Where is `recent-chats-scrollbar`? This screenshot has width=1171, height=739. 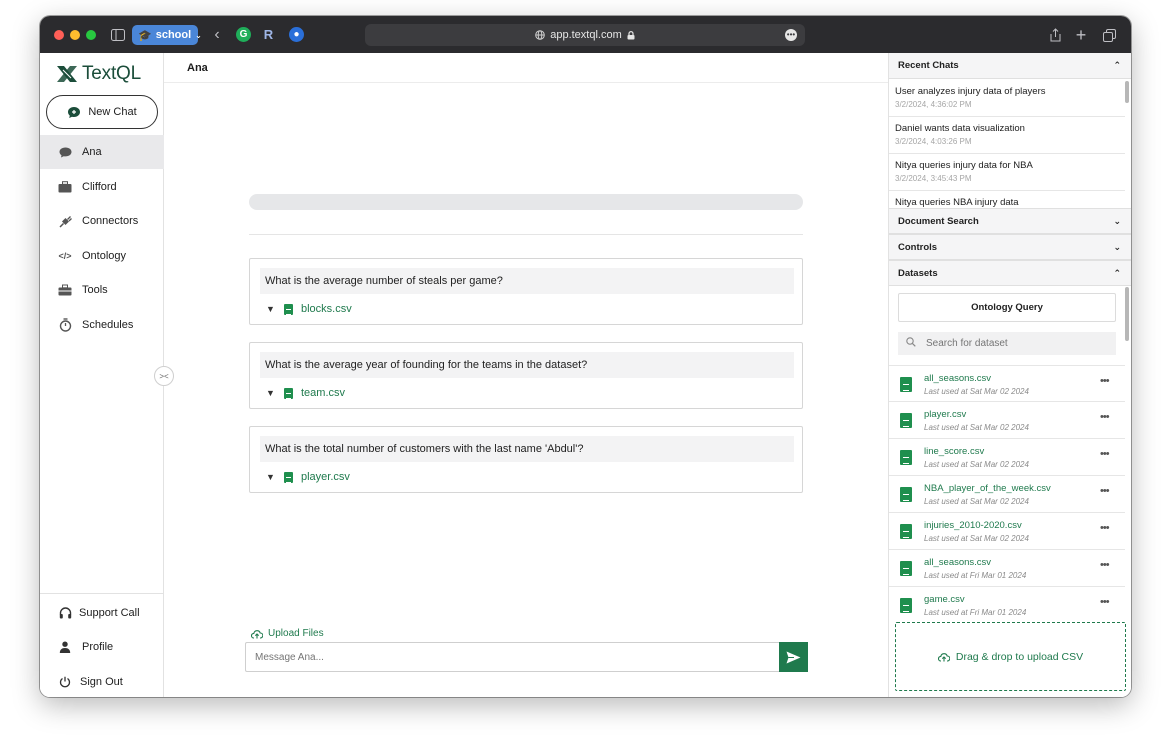
recent-chats-scrollbar is located at coordinates (1127, 92).